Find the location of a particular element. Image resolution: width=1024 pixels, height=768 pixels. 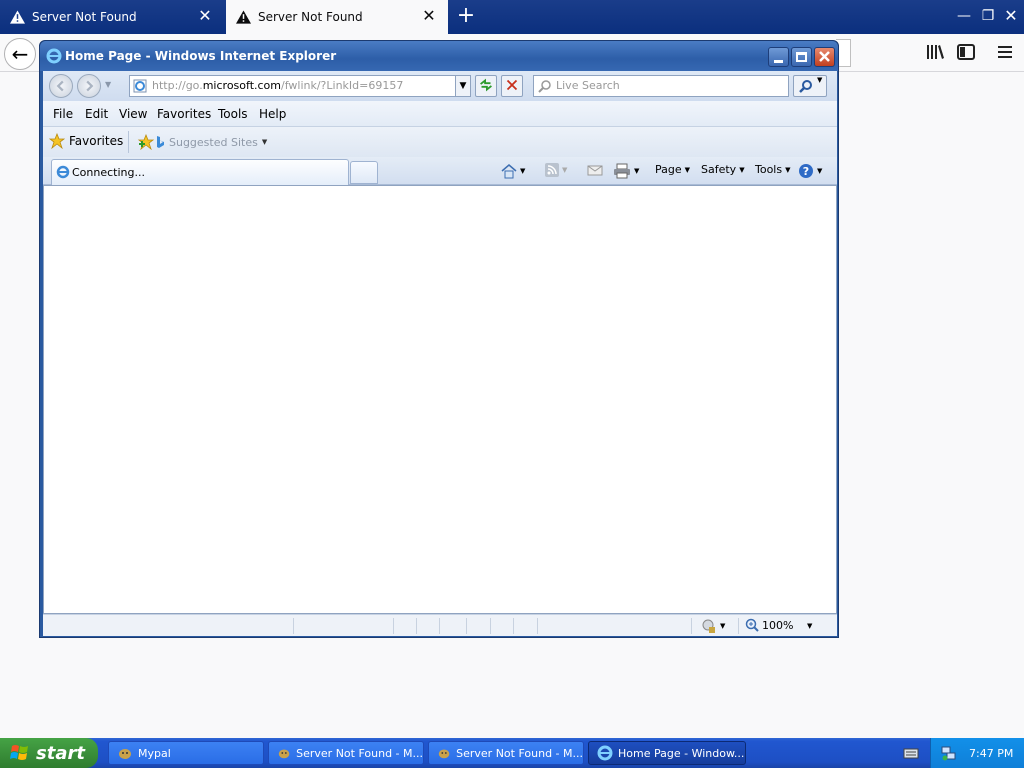

outer-tab-1: Server Not Found ✕ is located at coordinates (112, 17).